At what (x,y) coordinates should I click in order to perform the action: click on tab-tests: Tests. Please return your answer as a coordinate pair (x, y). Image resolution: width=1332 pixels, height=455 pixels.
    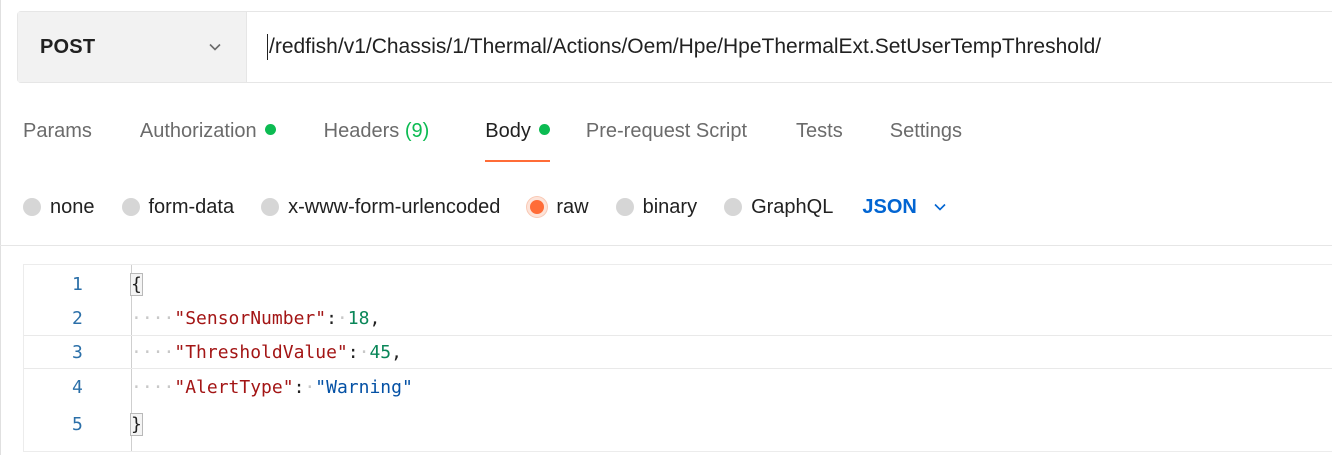
    Looking at the image, I should click on (819, 140).